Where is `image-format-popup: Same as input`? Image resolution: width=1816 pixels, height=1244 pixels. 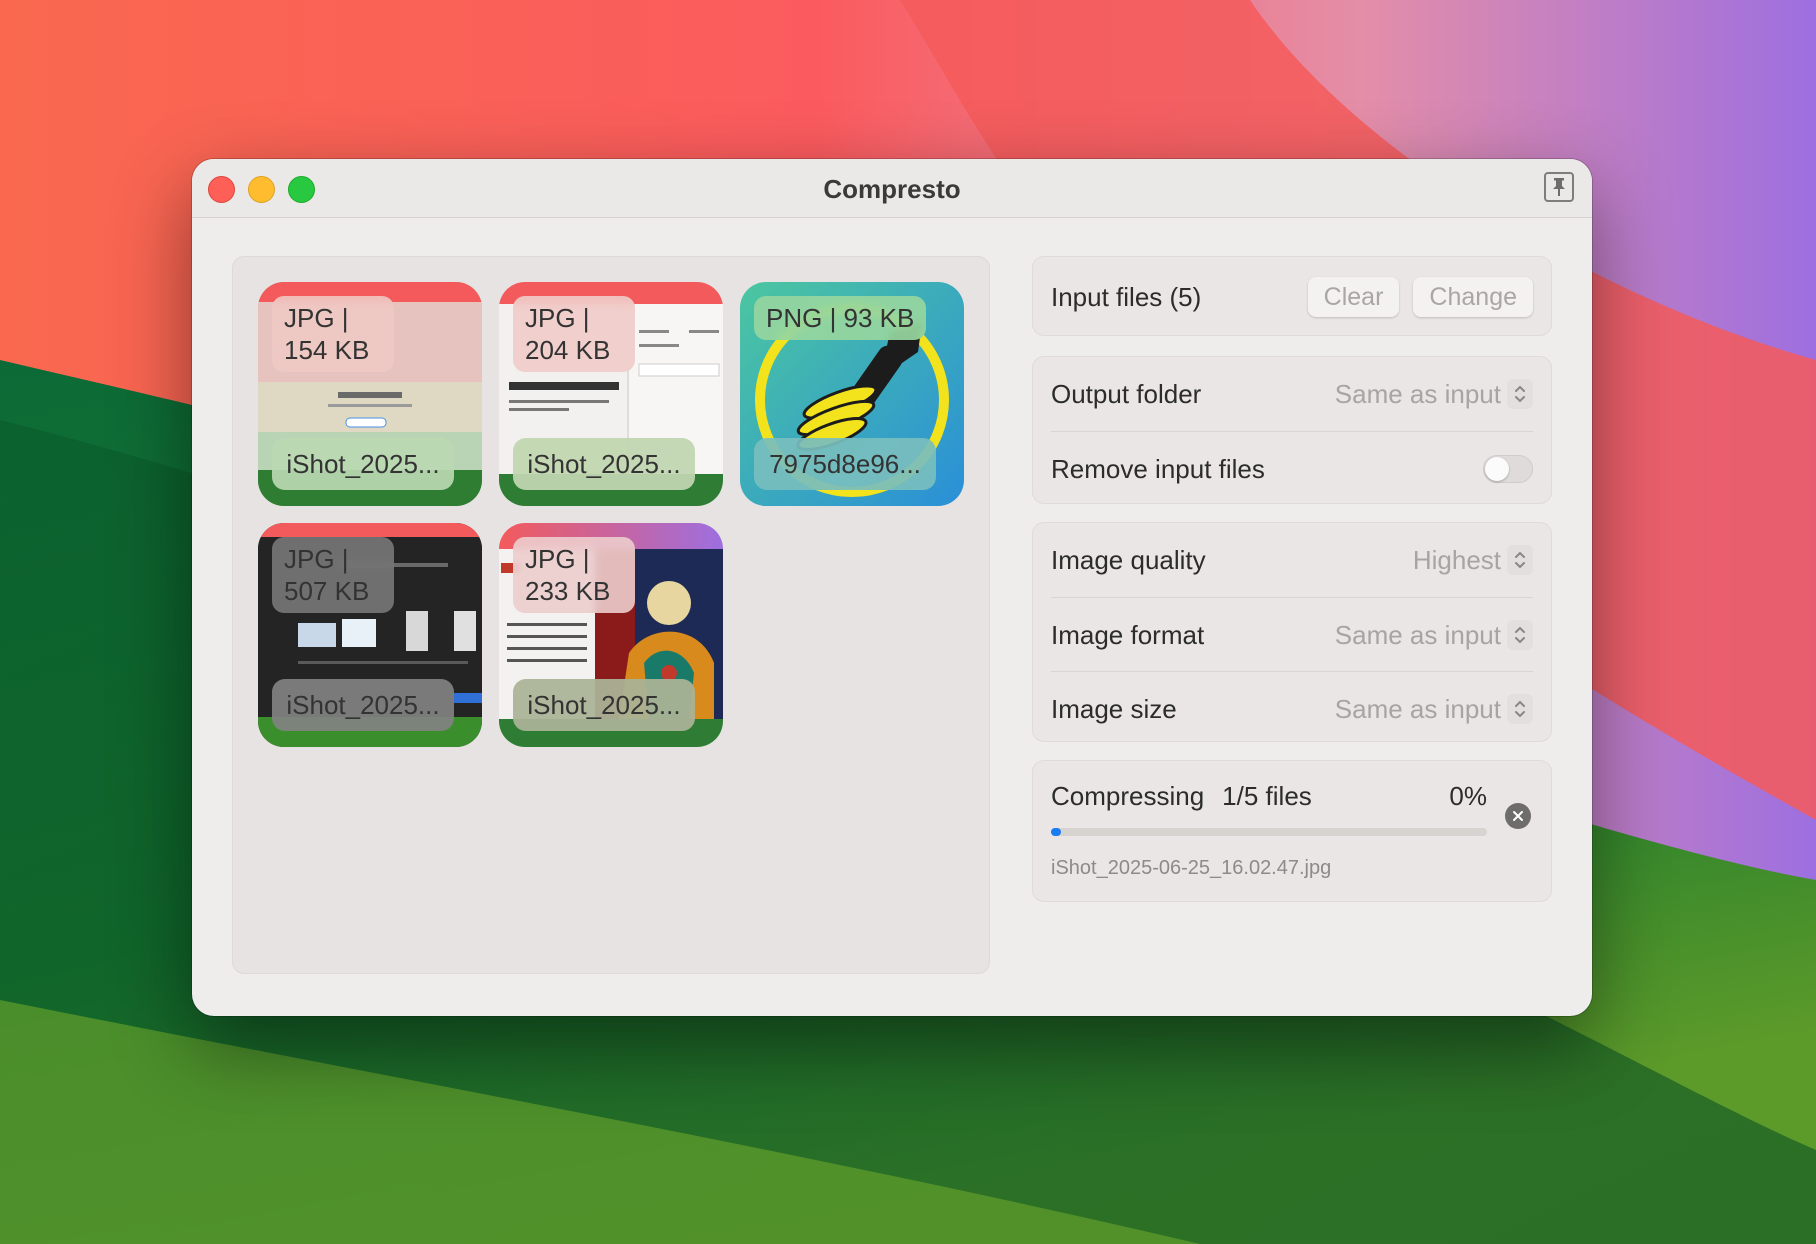 image-format-popup: Same as input is located at coordinates (1434, 635).